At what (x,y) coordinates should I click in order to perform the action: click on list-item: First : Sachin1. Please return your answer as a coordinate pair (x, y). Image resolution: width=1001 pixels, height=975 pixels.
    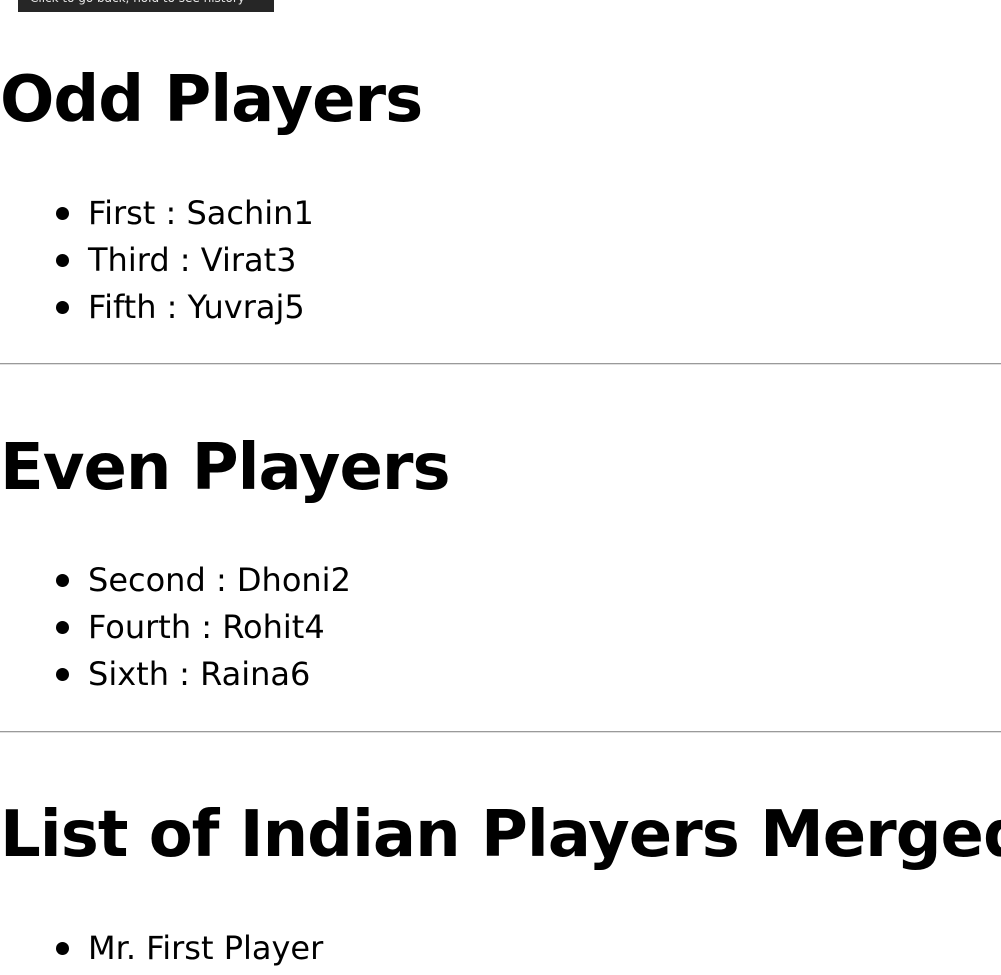
    Looking at the image, I should click on (185, 213).